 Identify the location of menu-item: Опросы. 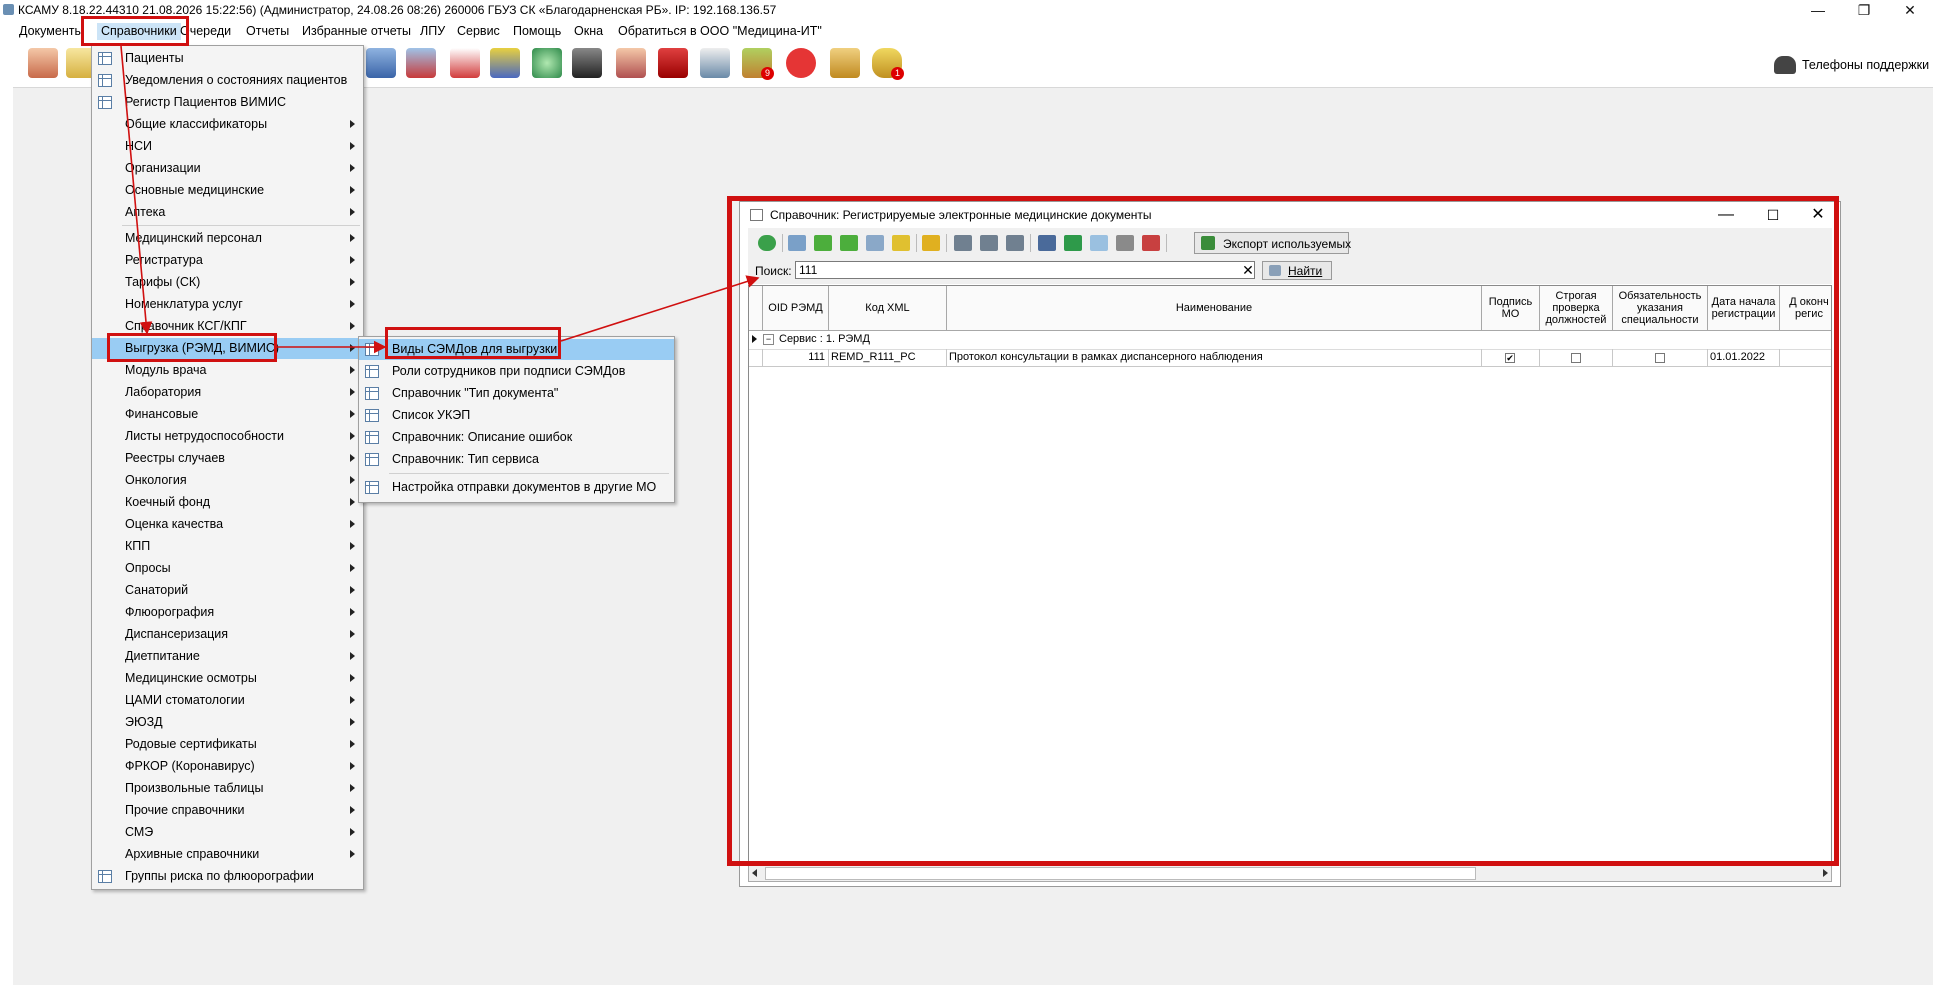
(227, 568).